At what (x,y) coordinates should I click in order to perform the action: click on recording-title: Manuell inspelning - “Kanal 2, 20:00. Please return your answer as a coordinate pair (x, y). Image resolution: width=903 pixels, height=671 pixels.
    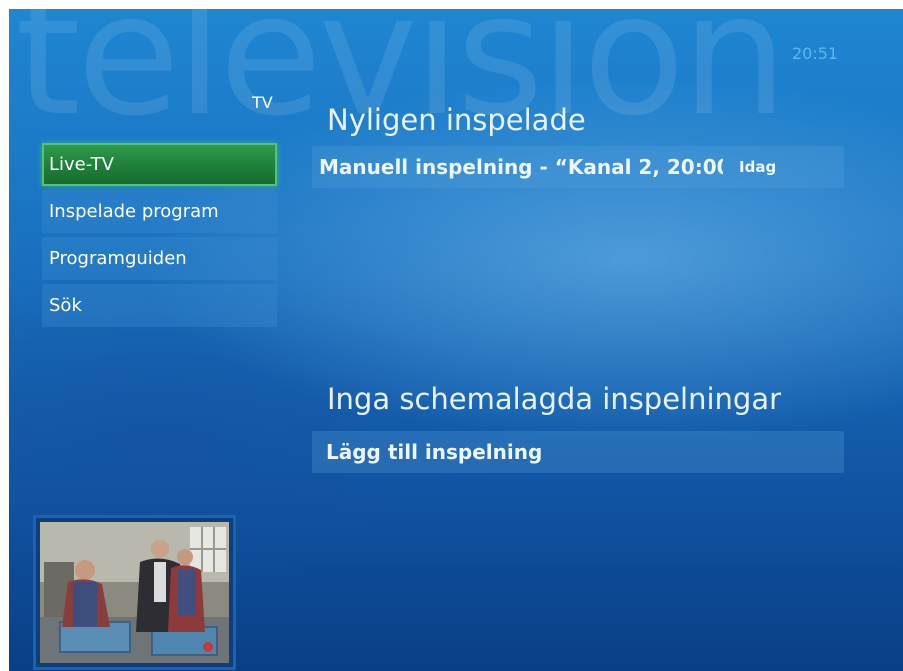
    Looking at the image, I should click on (521, 167).